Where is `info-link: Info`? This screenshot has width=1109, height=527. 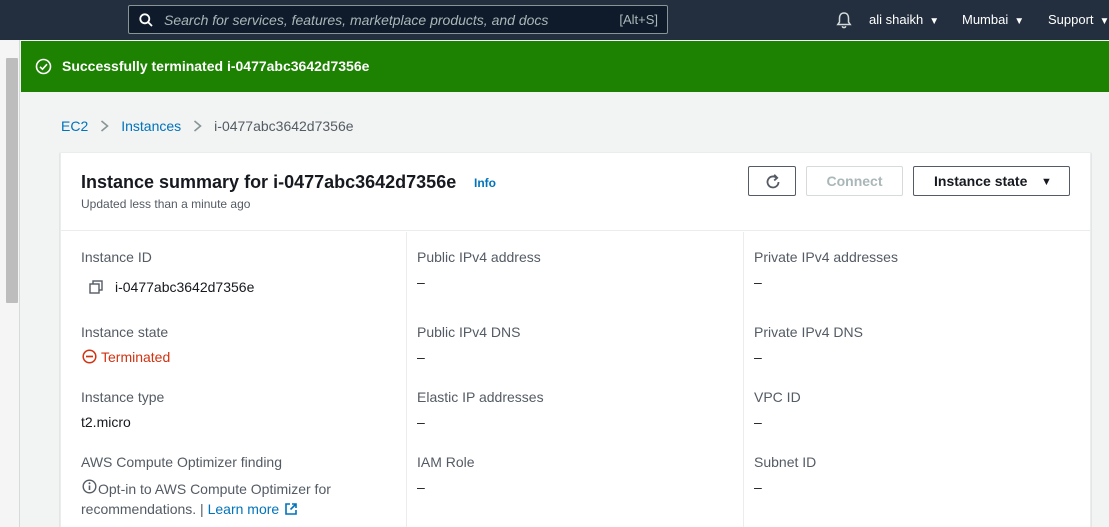
info-link: Info is located at coordinates (485, 183).